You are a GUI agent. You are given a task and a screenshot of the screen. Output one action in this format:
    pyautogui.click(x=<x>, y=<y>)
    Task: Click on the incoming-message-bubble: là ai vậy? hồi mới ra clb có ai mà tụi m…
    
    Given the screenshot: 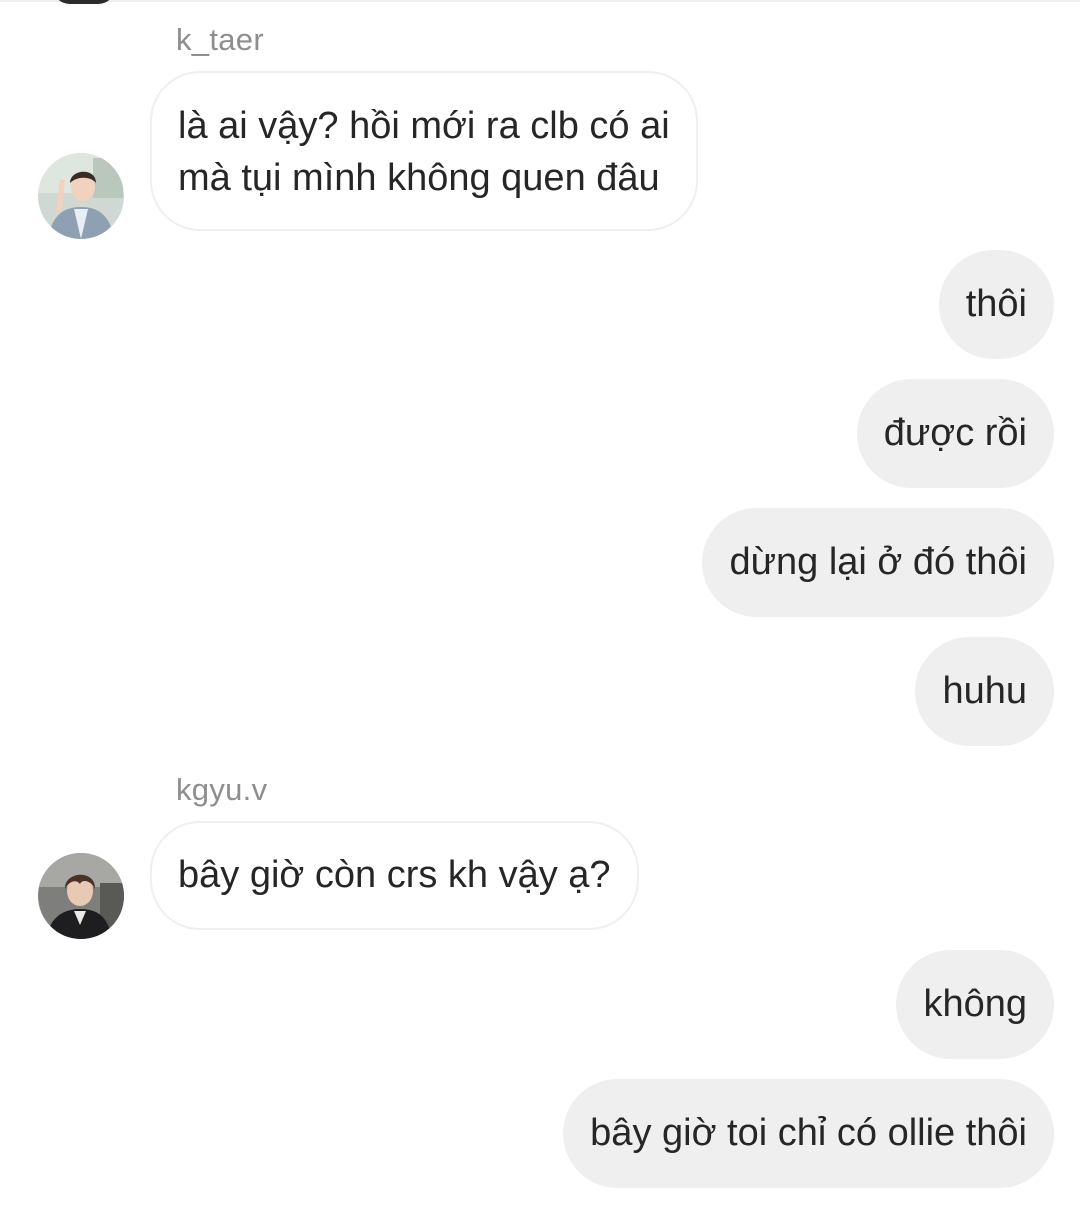 What is the action you would take?
    pyautogui.click(x=424, y=151)
    